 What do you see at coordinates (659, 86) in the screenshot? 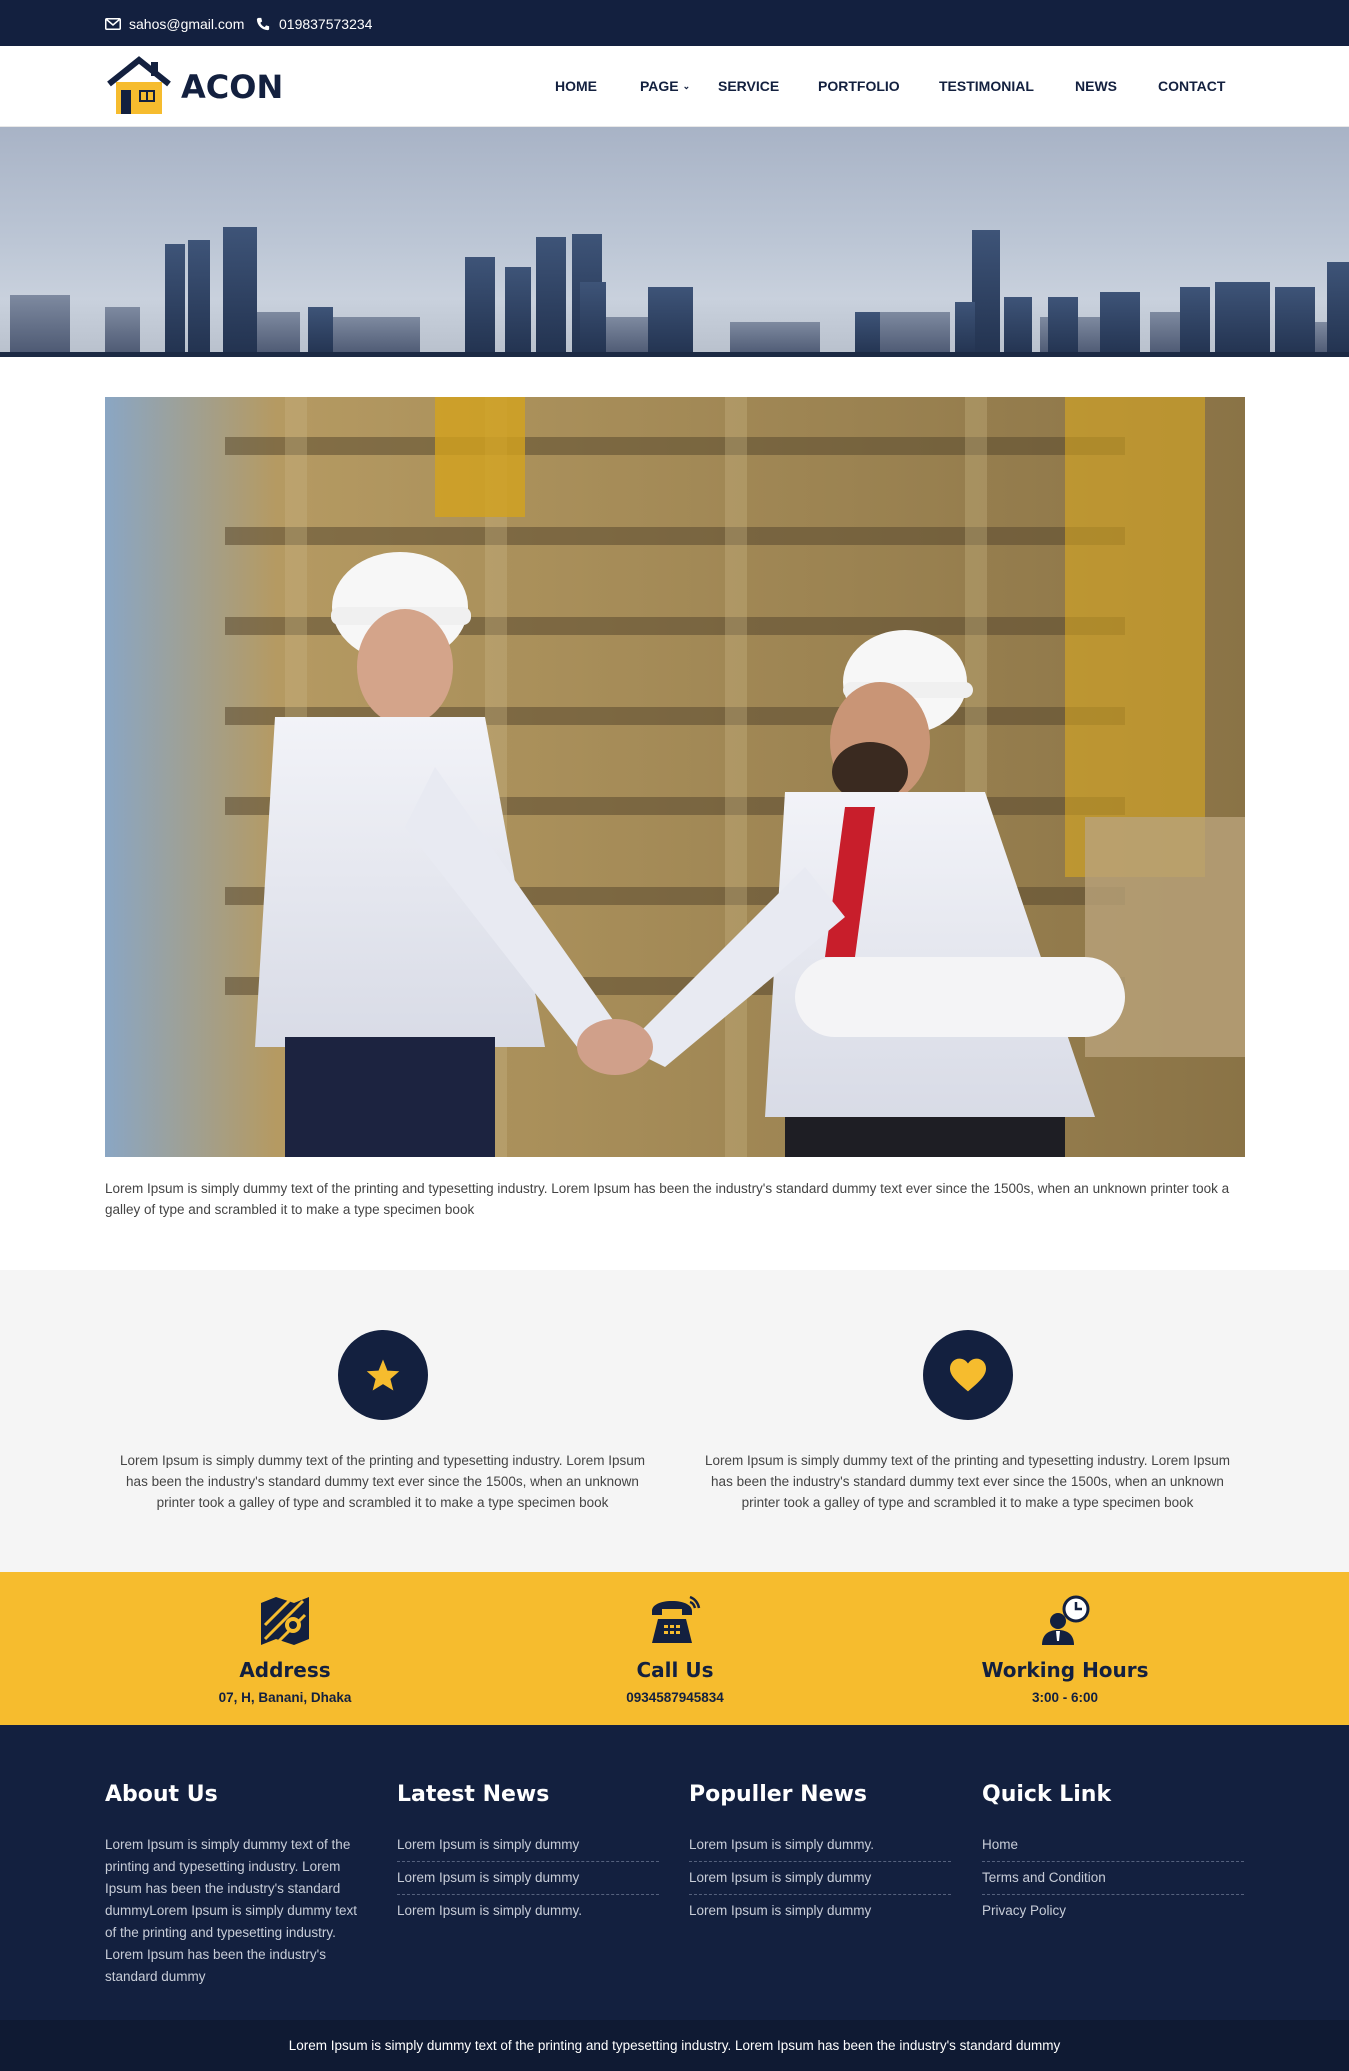
I see `nav-page-label: PAGE` at bounding box center [659, 86].